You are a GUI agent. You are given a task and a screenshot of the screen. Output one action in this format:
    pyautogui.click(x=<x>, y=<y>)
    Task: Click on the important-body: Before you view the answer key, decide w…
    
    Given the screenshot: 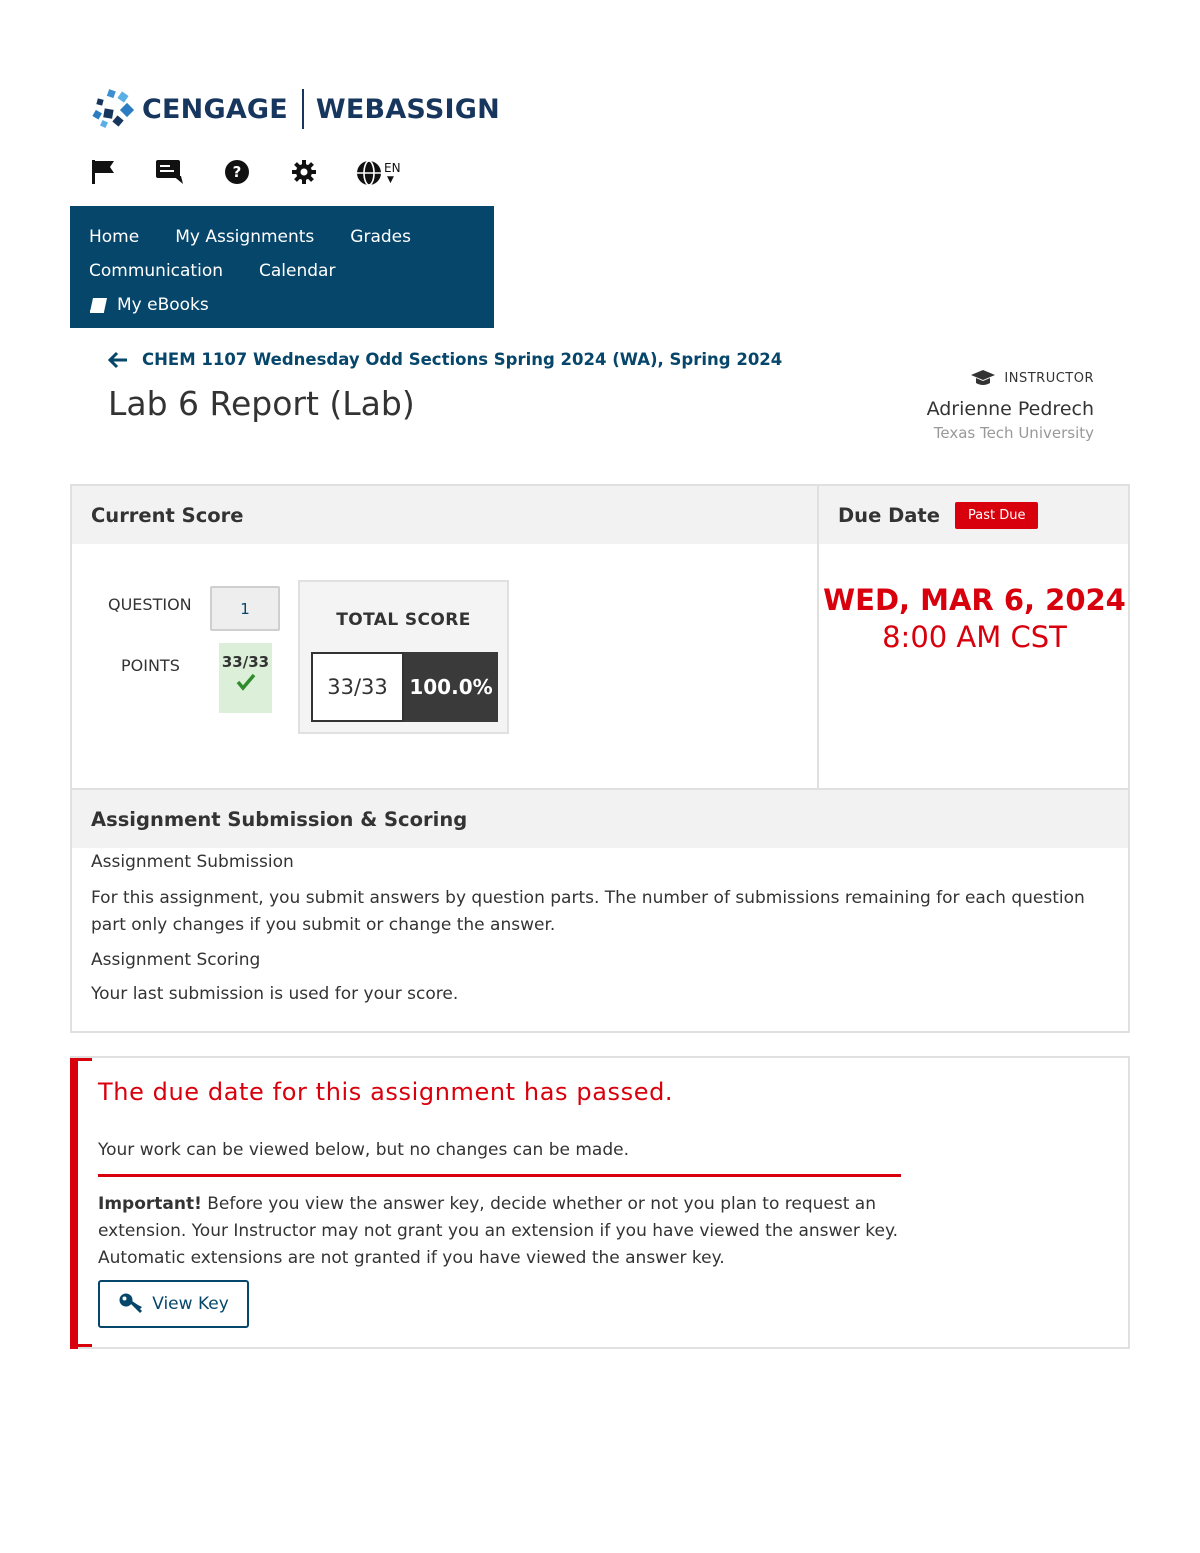 What is the action you would take?
    pyautogui.click(x=498, y=1231)
    